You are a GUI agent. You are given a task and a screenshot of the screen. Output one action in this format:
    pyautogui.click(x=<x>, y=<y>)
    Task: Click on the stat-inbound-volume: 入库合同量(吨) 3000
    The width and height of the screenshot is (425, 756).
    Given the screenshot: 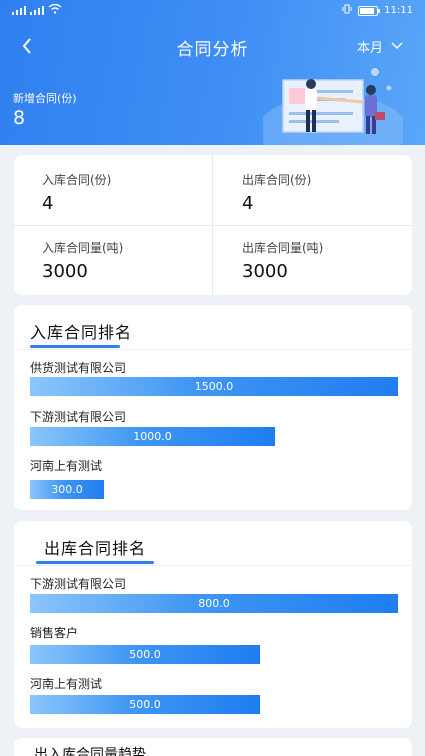 What is the action you would take?
    pyautogui.click(x=82, y=260)
    